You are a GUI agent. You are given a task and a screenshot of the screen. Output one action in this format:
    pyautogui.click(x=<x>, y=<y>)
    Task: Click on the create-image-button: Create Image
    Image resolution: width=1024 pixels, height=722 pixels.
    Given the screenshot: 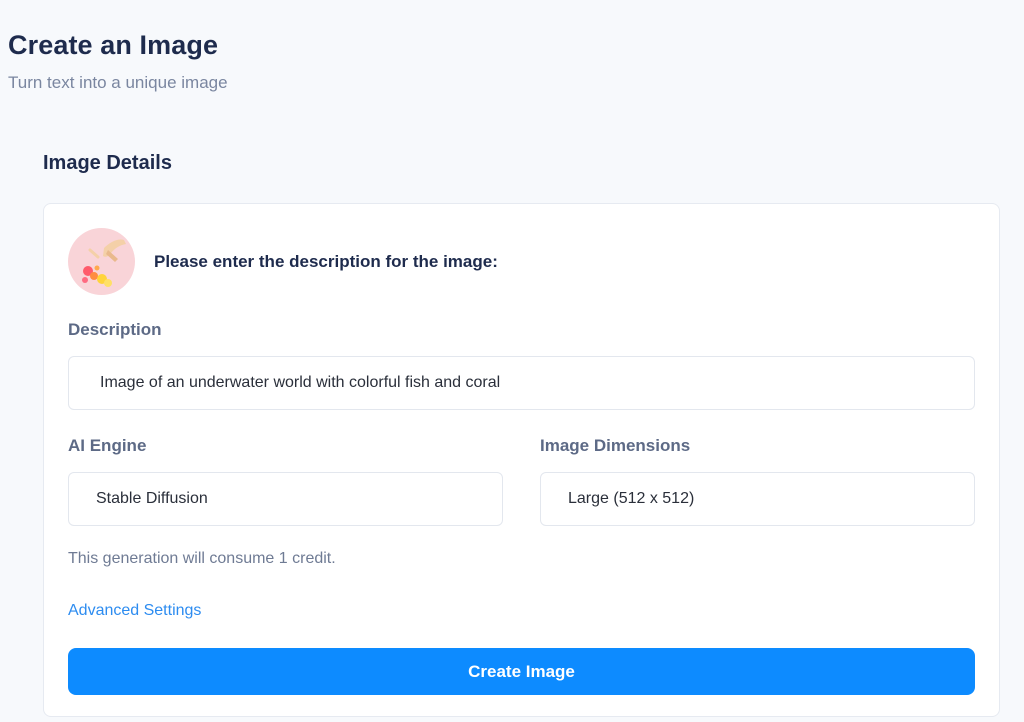 What is the action you would take?
    pyautogui.click(x=521, y=671)
    